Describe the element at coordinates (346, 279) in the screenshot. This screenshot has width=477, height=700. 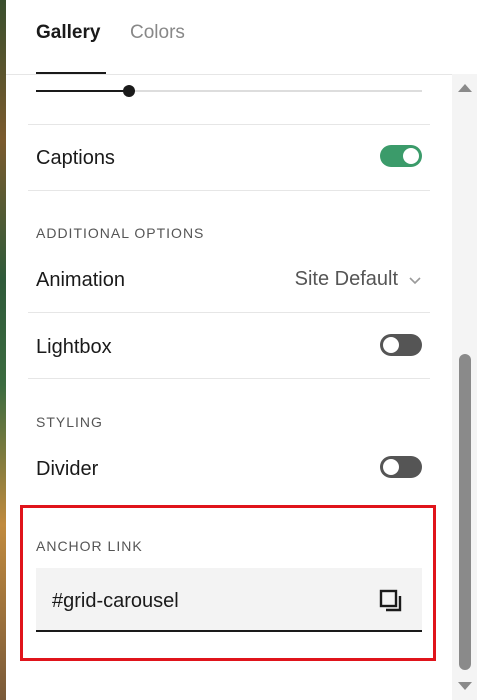
I see `animation-select-value: Site Default` at that location.